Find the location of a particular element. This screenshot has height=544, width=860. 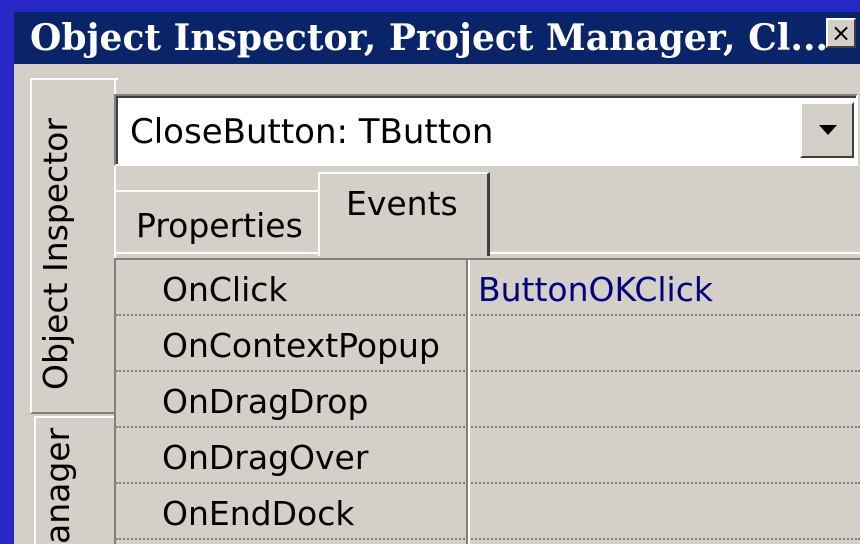

table-row: OnClick ButtonOKClick is located at coordinates (488, 288).